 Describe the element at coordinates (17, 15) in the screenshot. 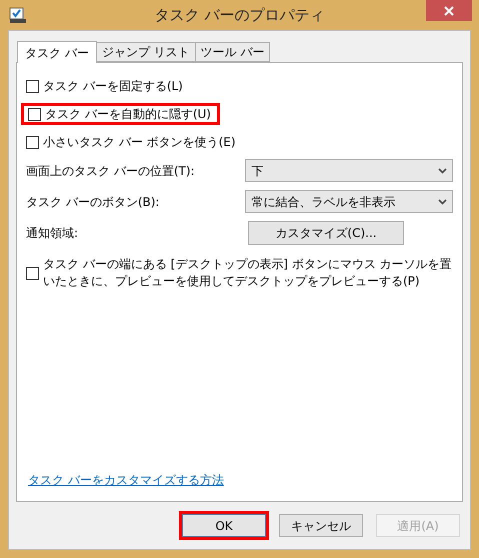

I see `taskbar-properties-icon` at that location.